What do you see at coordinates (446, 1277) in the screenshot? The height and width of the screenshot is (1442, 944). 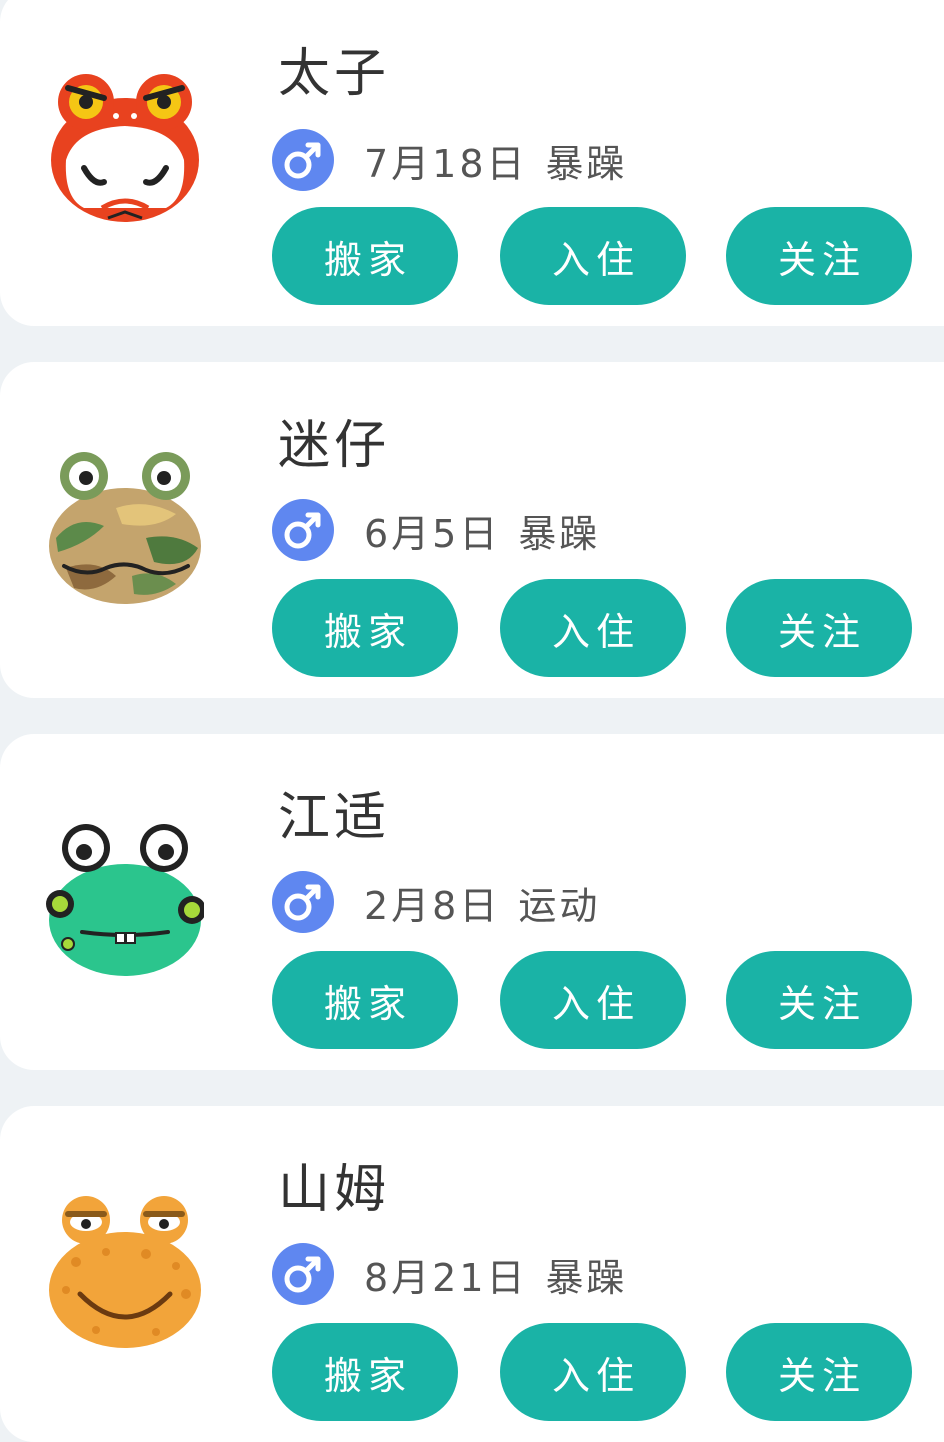 I see `birthday-text: 8月21日` at bounding box center [446, 1277].